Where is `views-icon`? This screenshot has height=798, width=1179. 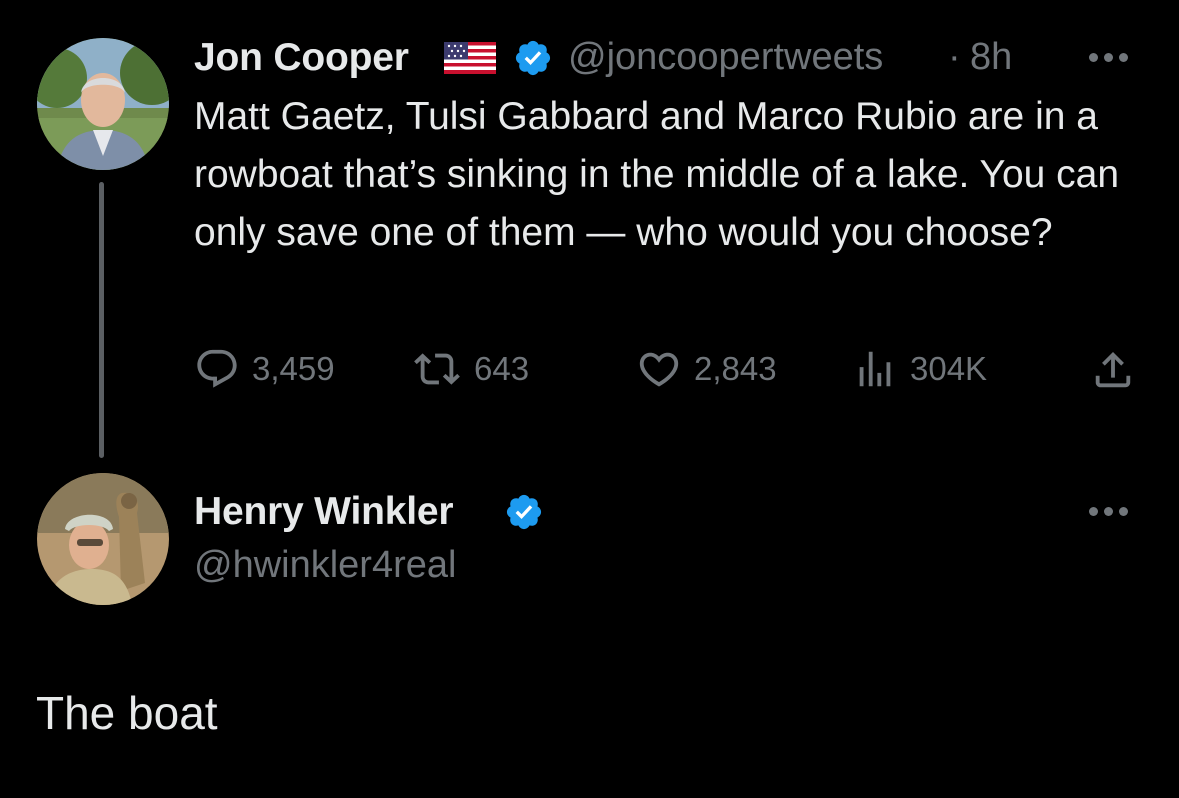 views-icon is located at coordinates (875, 369).